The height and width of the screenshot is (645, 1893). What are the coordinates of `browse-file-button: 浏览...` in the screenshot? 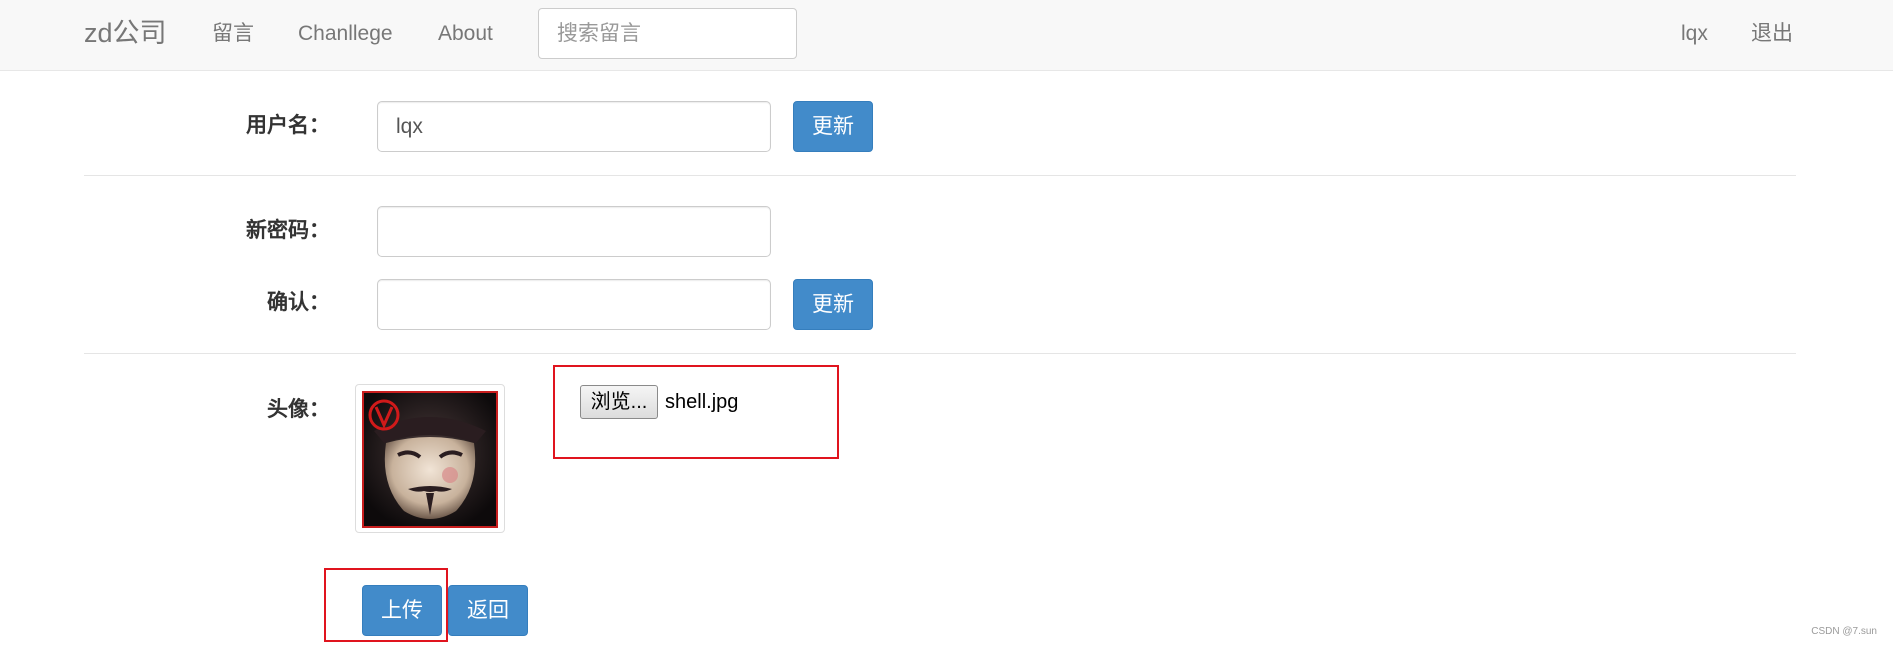 It's located at (619, 402).